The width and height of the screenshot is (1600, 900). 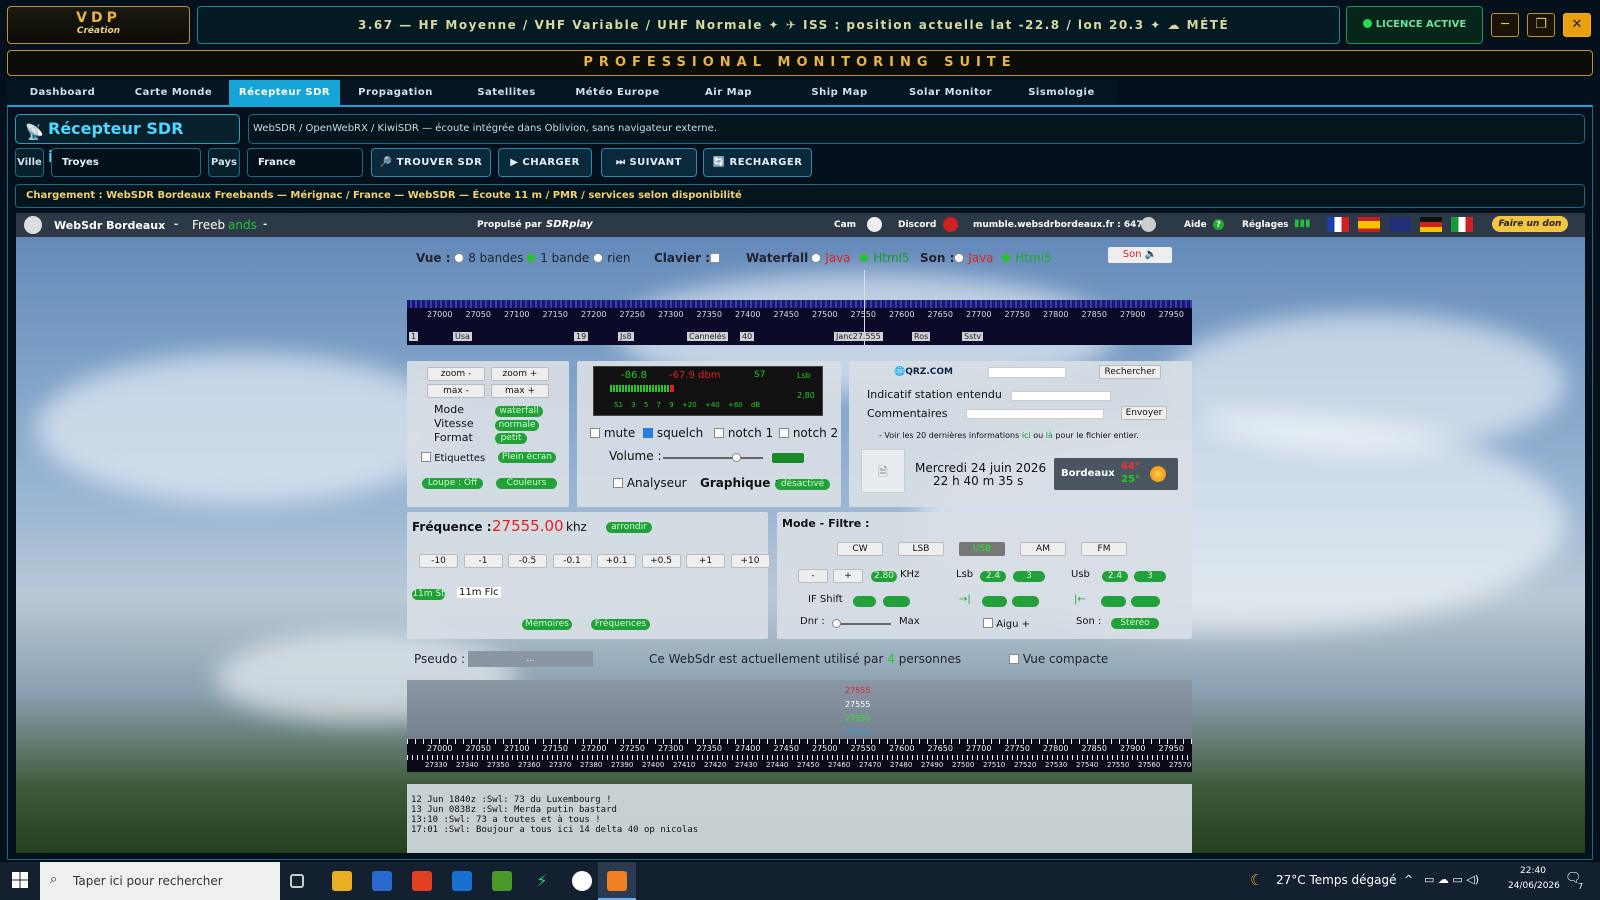 I want to click on freq-step-button: +0.5, so click(x=661, y=561).